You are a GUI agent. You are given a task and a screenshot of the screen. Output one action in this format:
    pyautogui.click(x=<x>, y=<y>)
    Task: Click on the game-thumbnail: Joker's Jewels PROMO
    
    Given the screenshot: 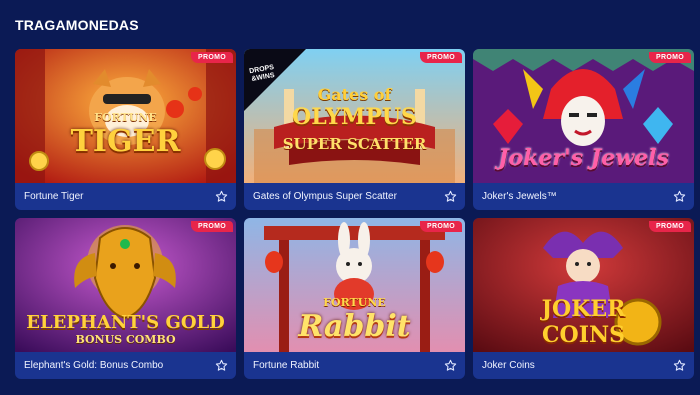 What is the action you would take?
    pyautogui.click(x=583, y=116)
    